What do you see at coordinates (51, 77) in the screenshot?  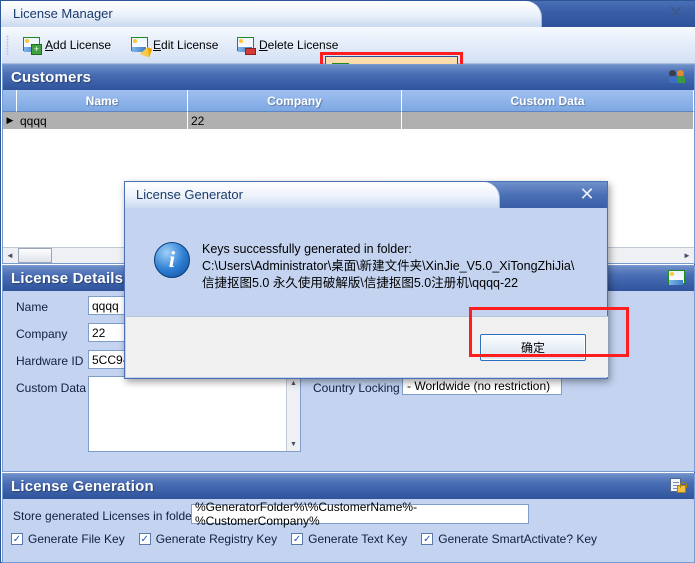 I see `customers-title: Customers` at bounding box center [51, 77].